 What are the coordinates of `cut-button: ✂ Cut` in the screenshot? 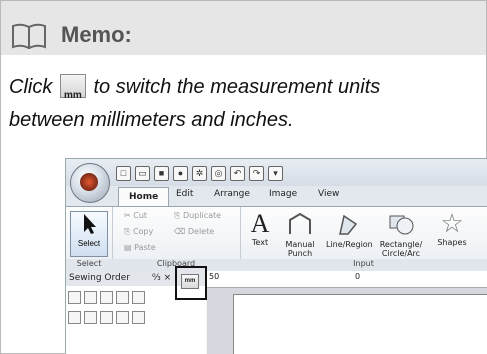 It's located at (135, 215).